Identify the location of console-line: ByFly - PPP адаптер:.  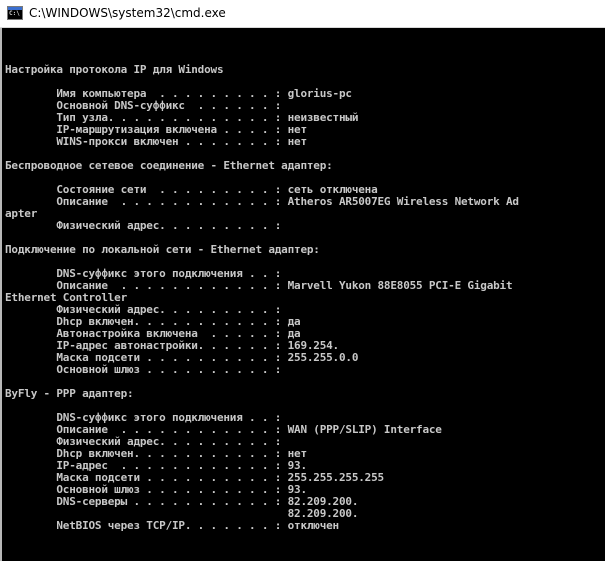
(69, 393).